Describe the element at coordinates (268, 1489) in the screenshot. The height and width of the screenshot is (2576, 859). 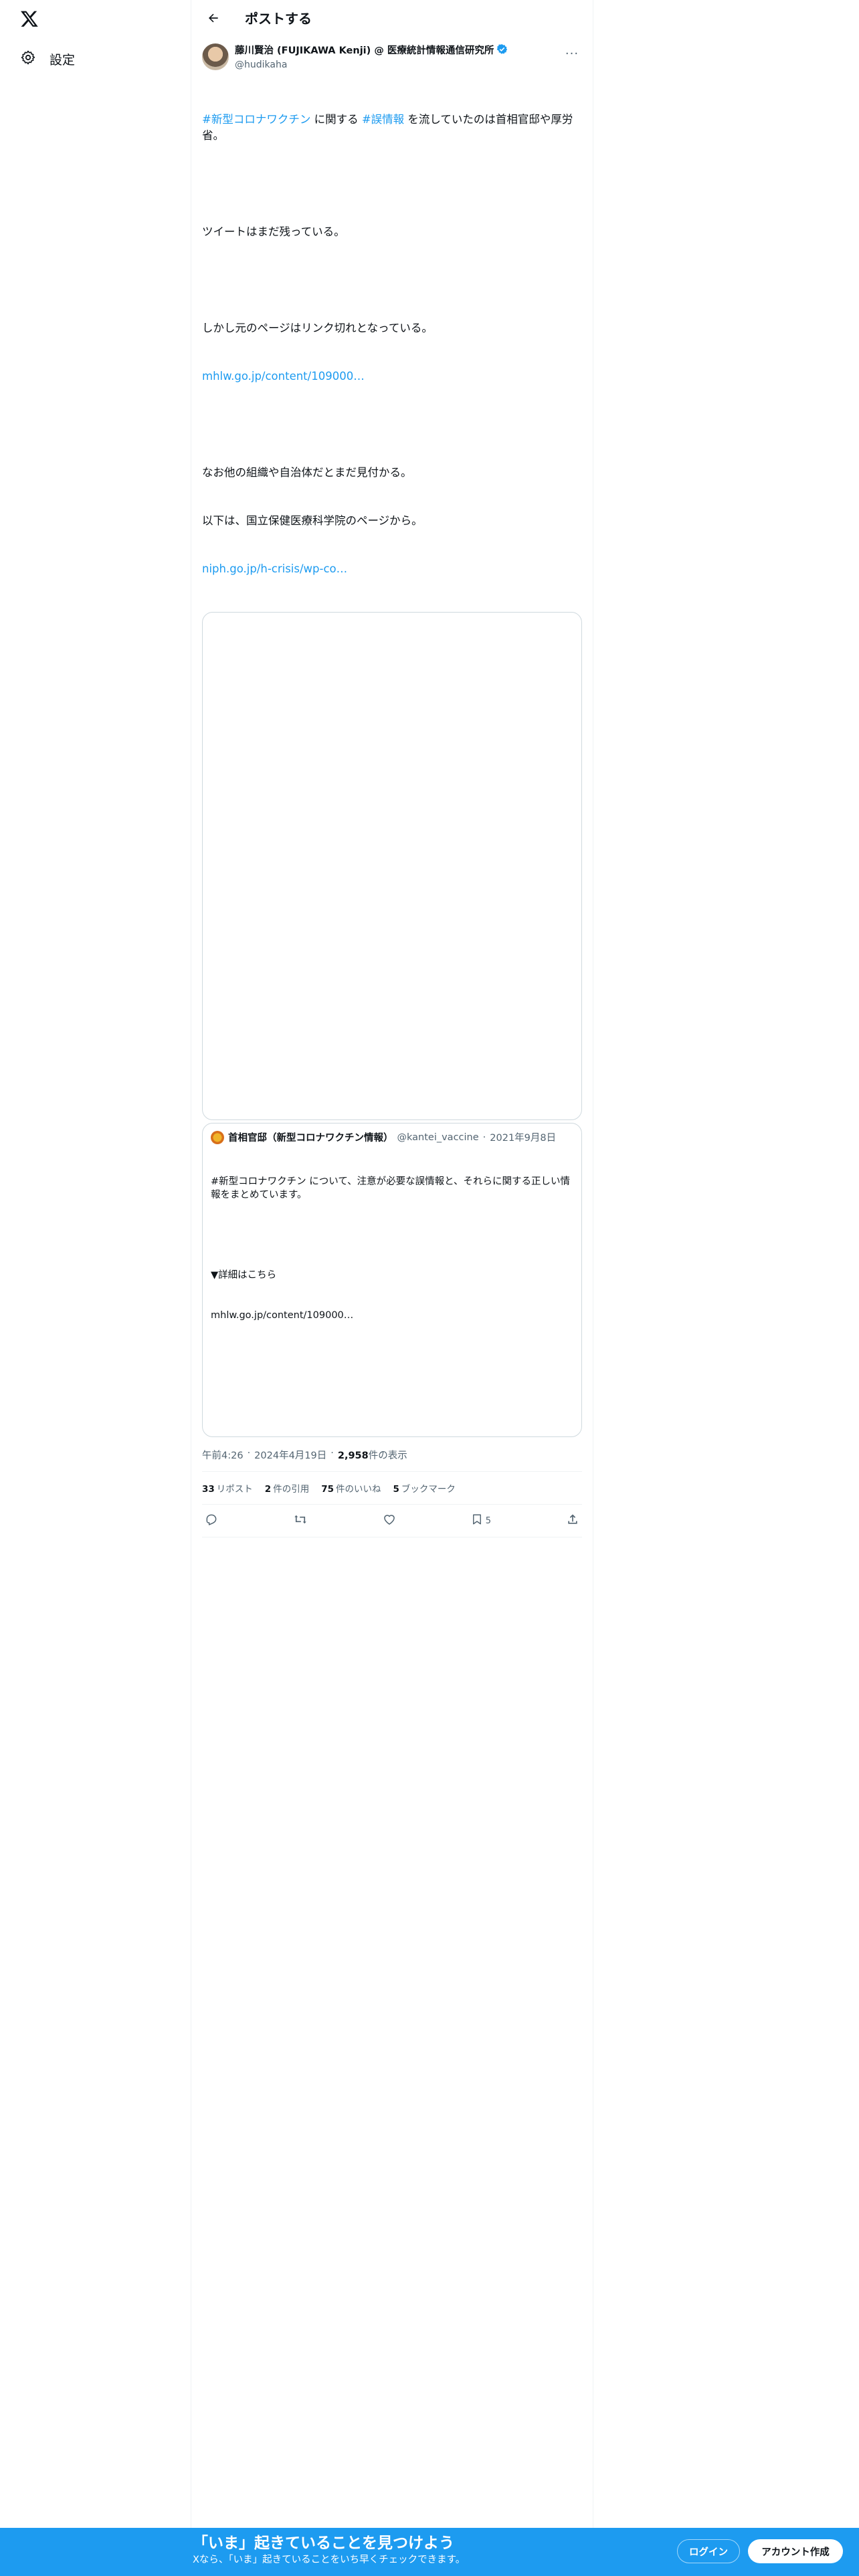
I see `quotes-count: 2` at that location.